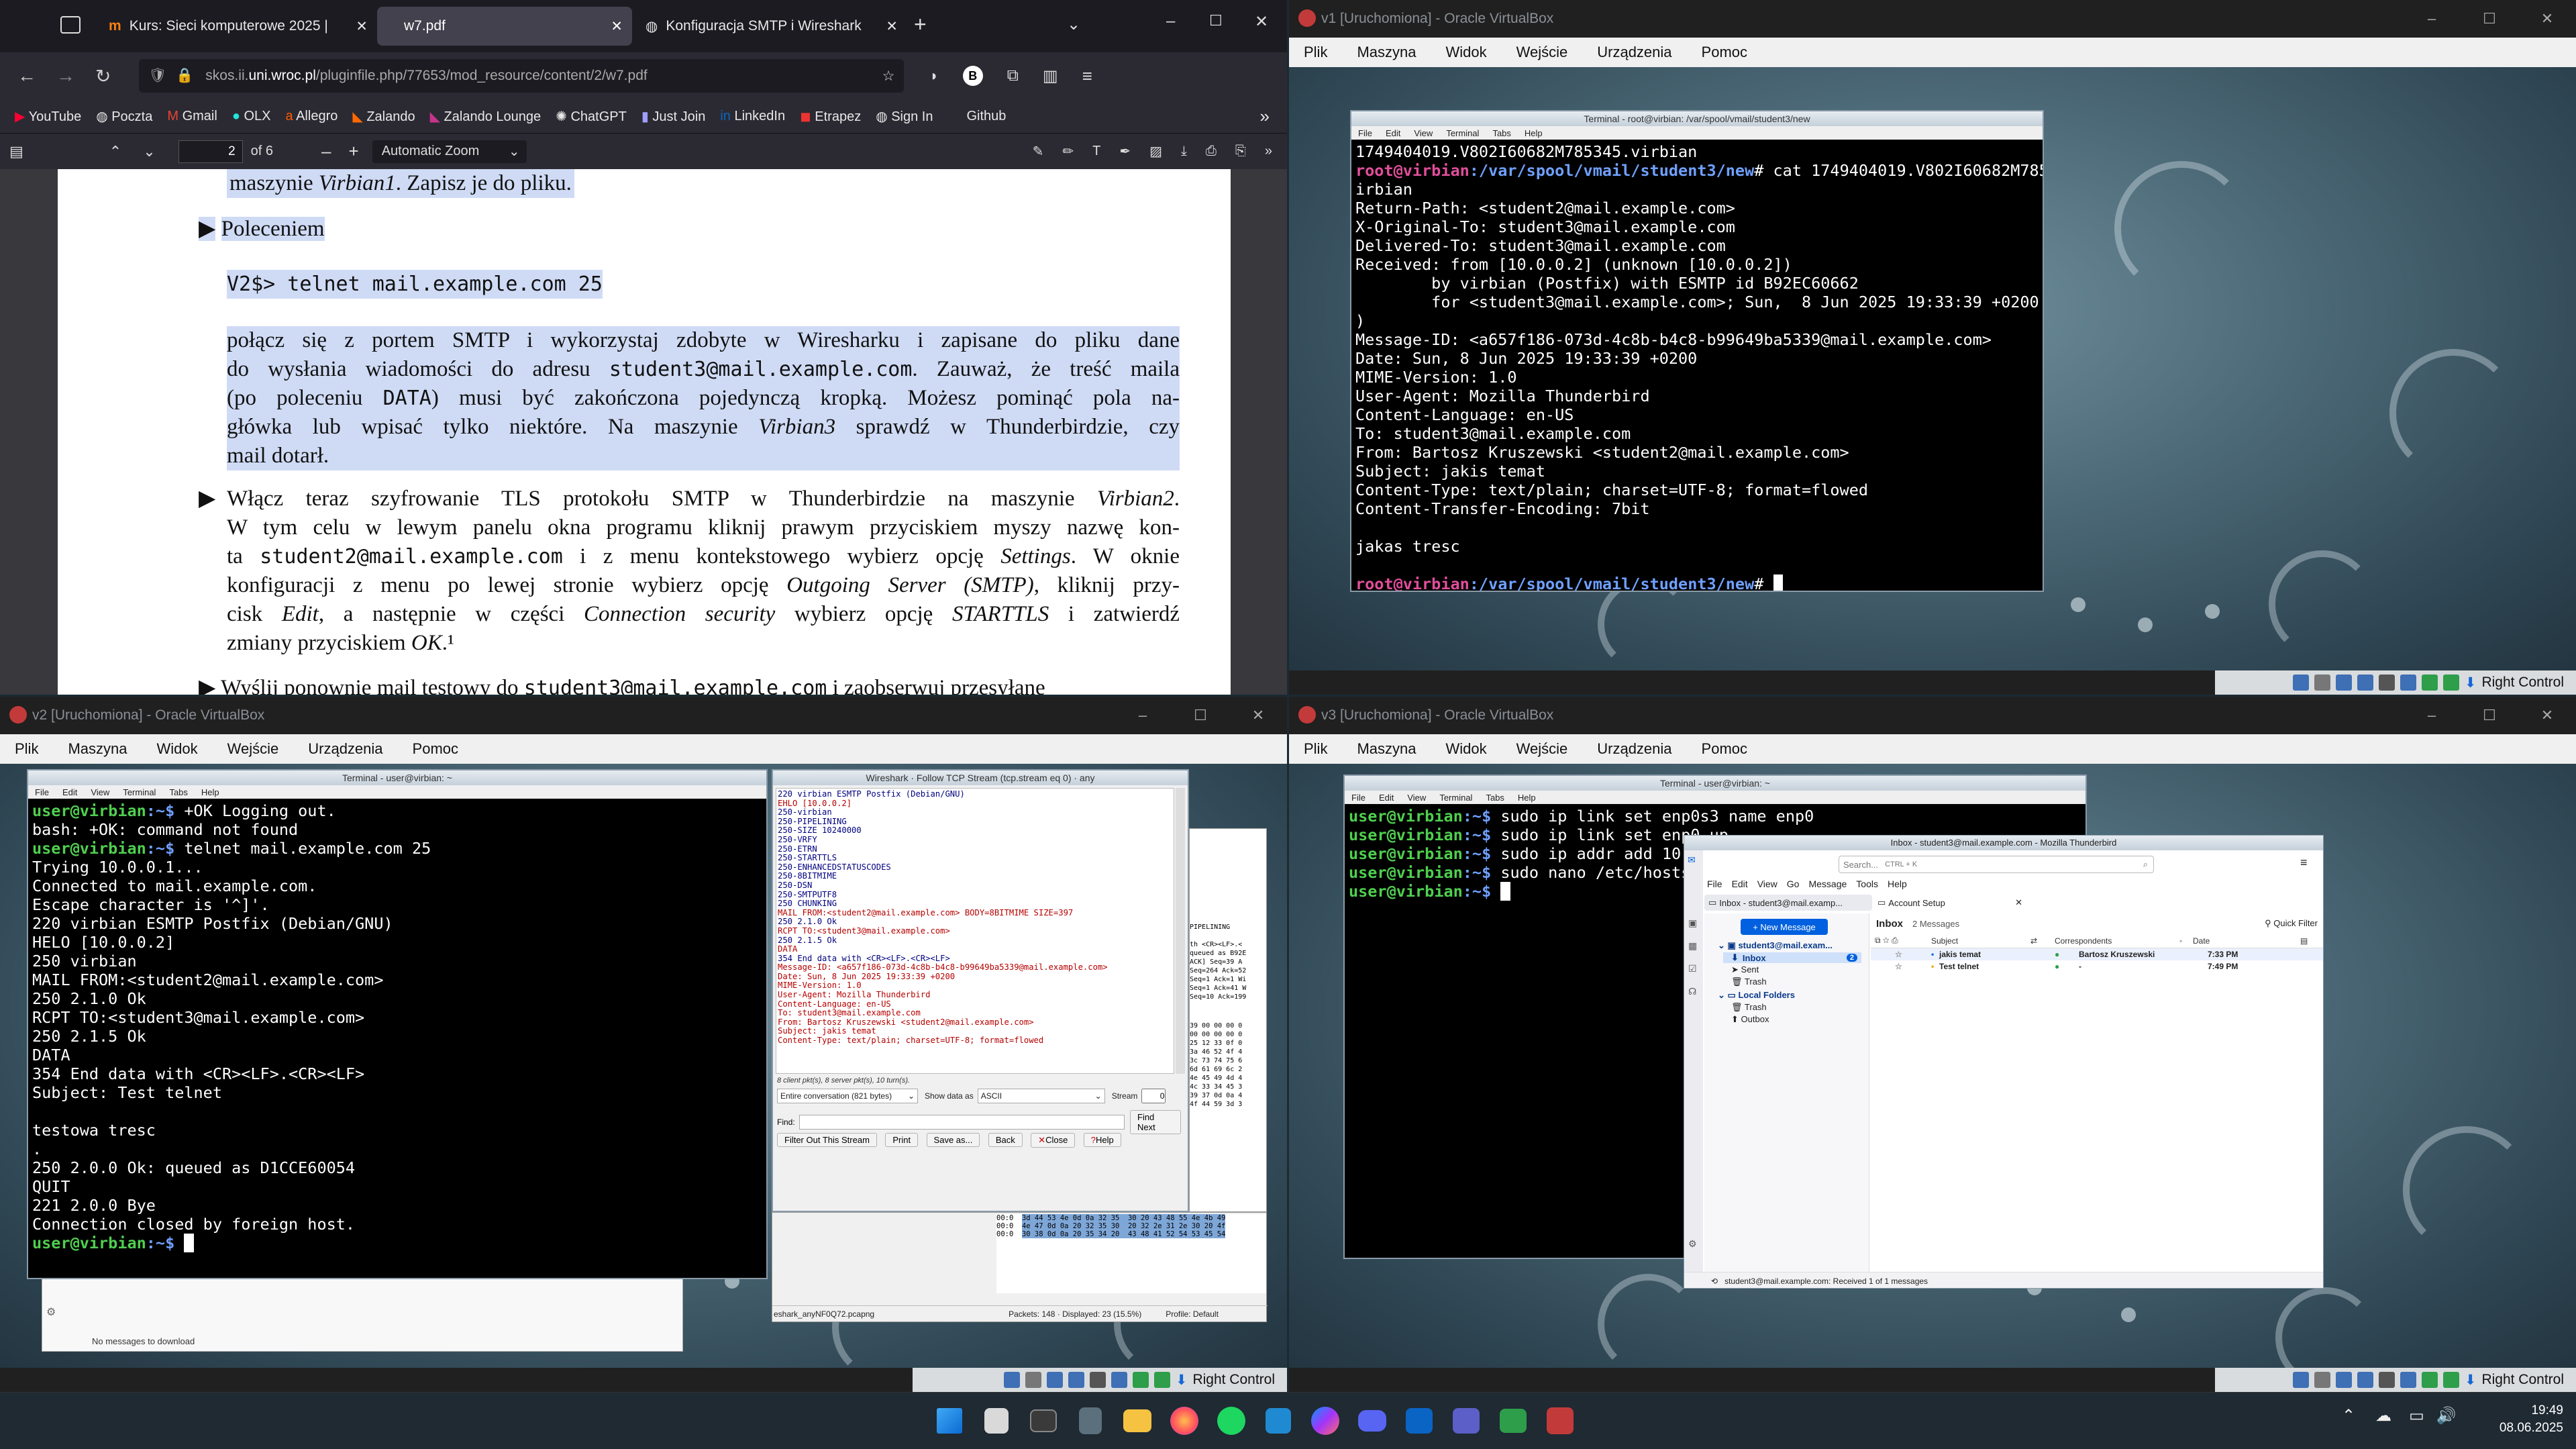 The height and width of the screenshot is (1449, 2576). I want to click on menu-tabs: Tabs, so click(1495, 798).